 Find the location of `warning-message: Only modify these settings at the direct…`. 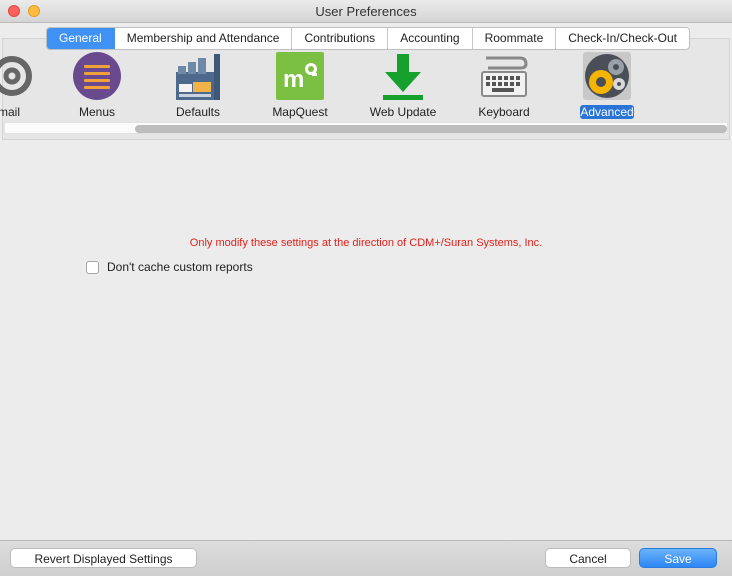

warning-message: Only modify these settings at the direct… is located at coordinates (366, 243).